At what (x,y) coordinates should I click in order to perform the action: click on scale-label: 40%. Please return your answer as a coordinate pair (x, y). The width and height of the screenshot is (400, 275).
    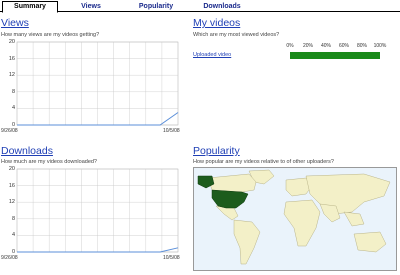
    Looking at the image, I should click on (325, 46).